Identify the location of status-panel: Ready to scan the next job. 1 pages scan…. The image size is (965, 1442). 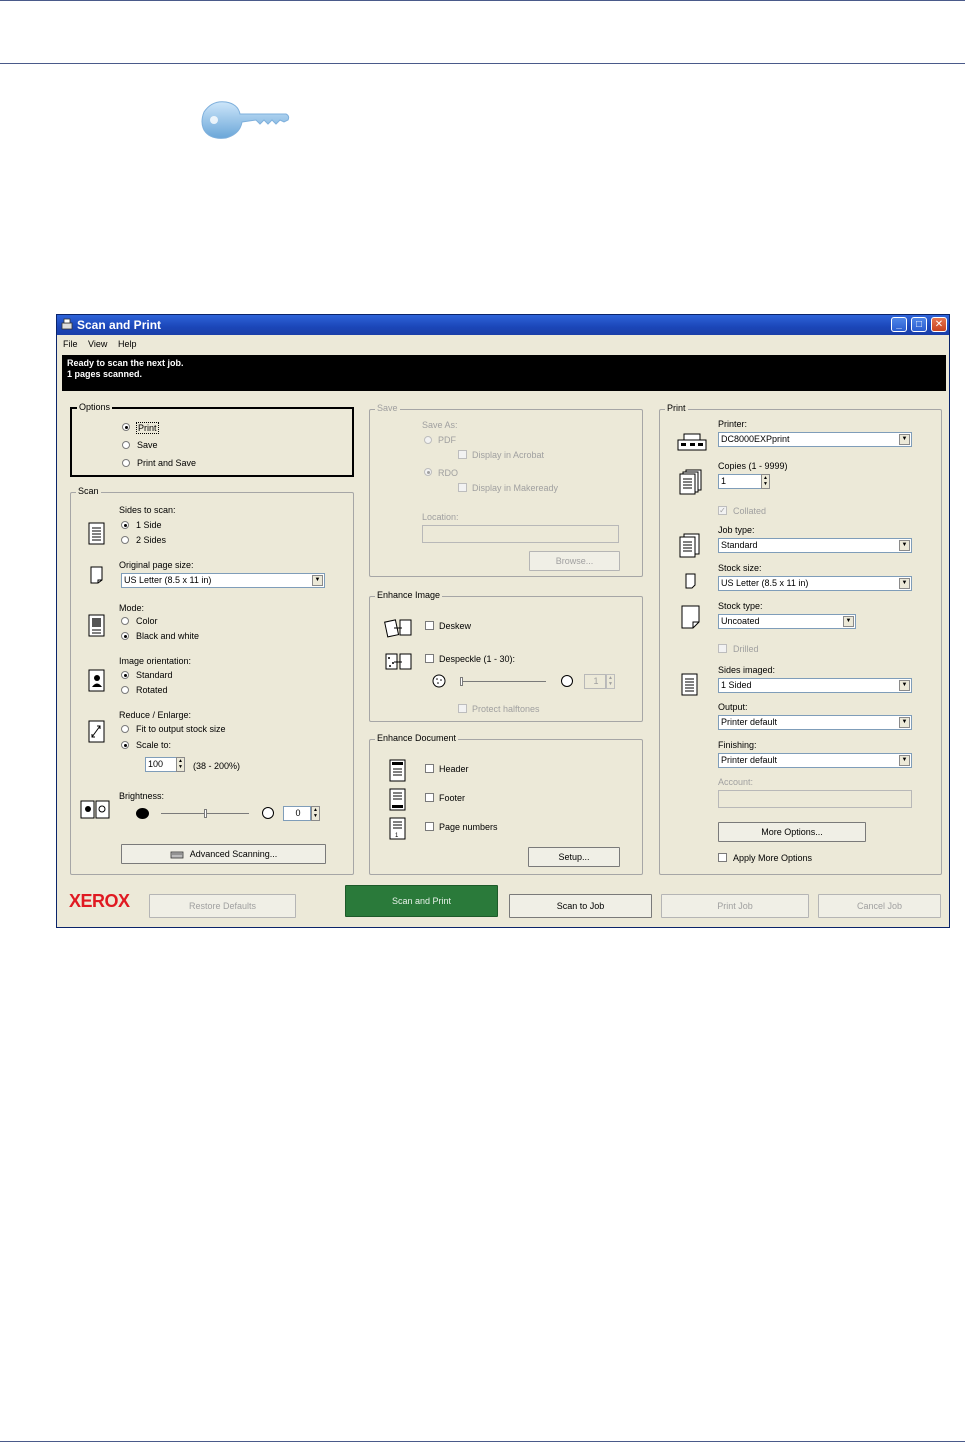
(504, 373).